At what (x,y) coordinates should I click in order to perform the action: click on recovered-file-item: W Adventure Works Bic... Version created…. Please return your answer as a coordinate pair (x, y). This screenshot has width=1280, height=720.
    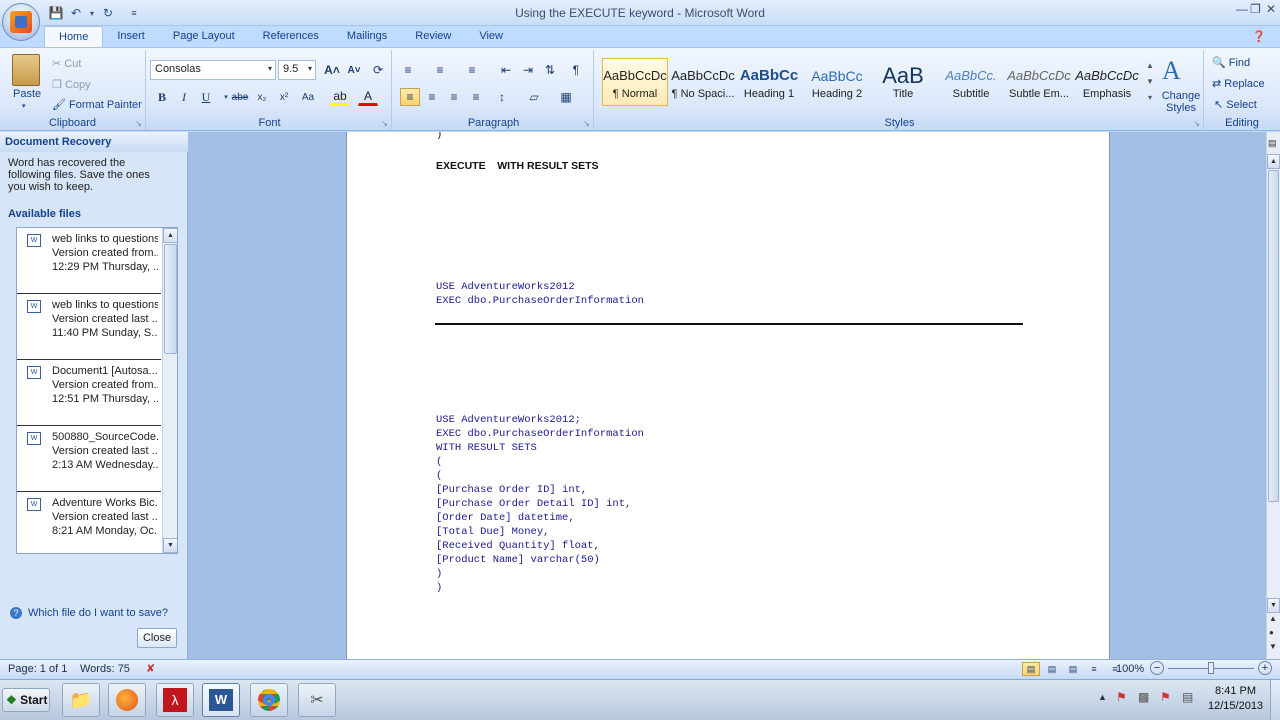
    Looking at the image, I should click on (89, 522).